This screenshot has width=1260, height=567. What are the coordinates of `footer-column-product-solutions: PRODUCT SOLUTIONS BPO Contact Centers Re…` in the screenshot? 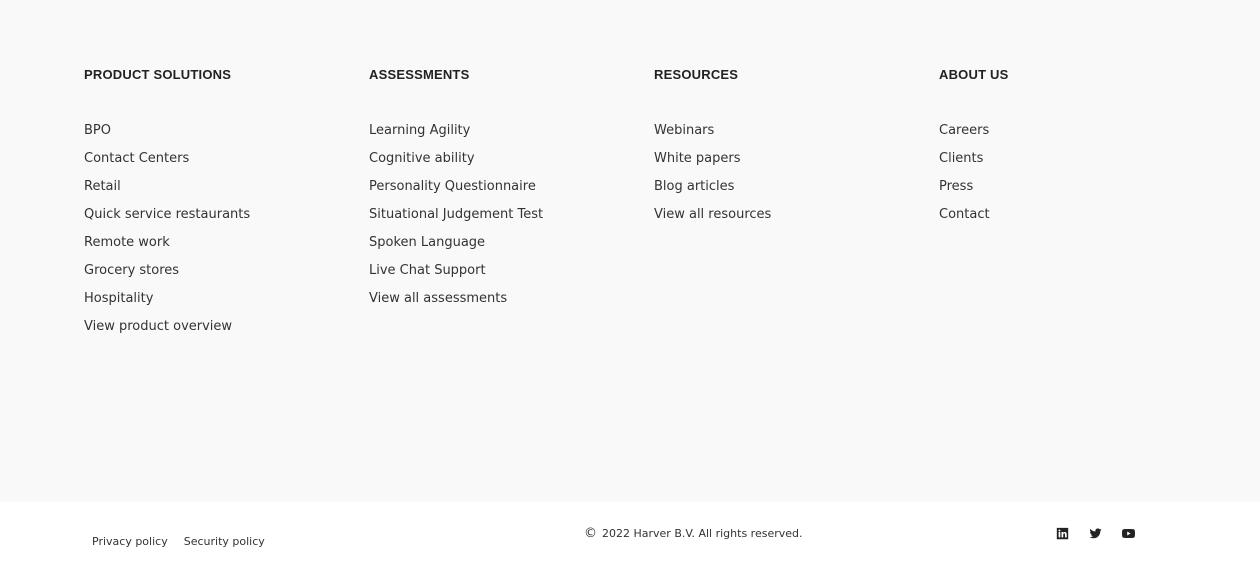 It's located at (214, 203).